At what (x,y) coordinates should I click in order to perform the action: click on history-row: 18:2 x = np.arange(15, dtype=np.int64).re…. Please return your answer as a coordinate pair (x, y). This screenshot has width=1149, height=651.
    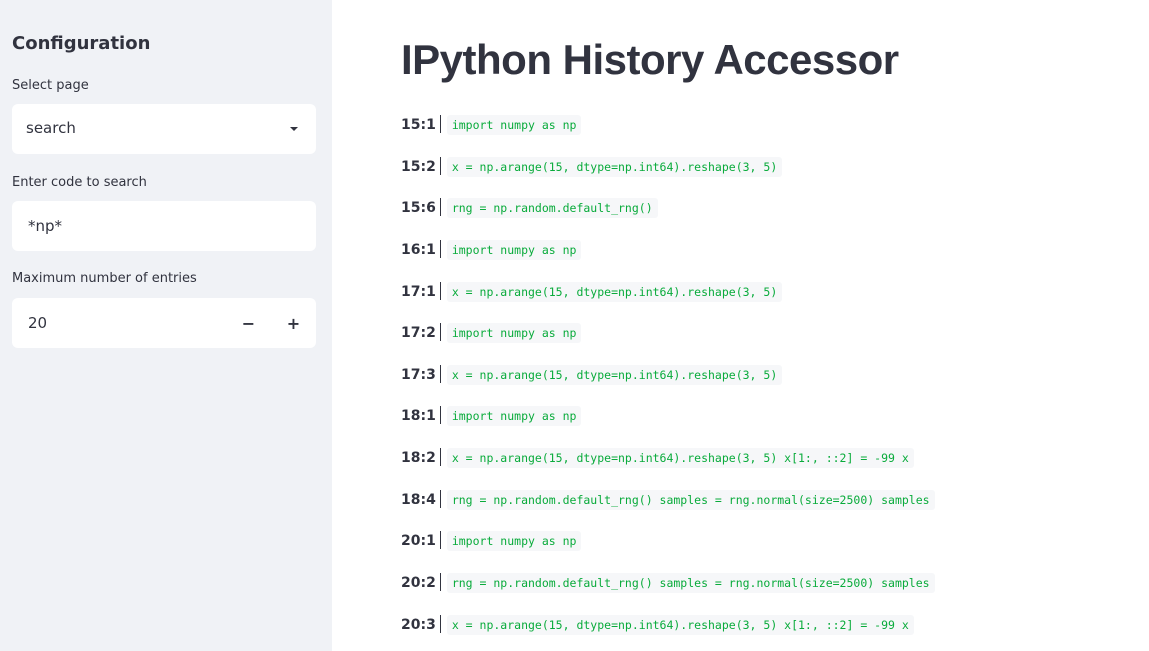
    Looking at the image, I should click on (668, 468).